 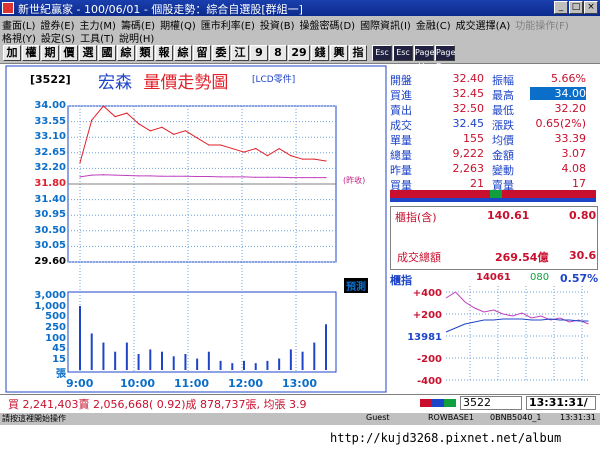 What do you see at coordinates (473, 138) in the screenshot?
I see `quote-value: 155` at bounding box center [473, 138].